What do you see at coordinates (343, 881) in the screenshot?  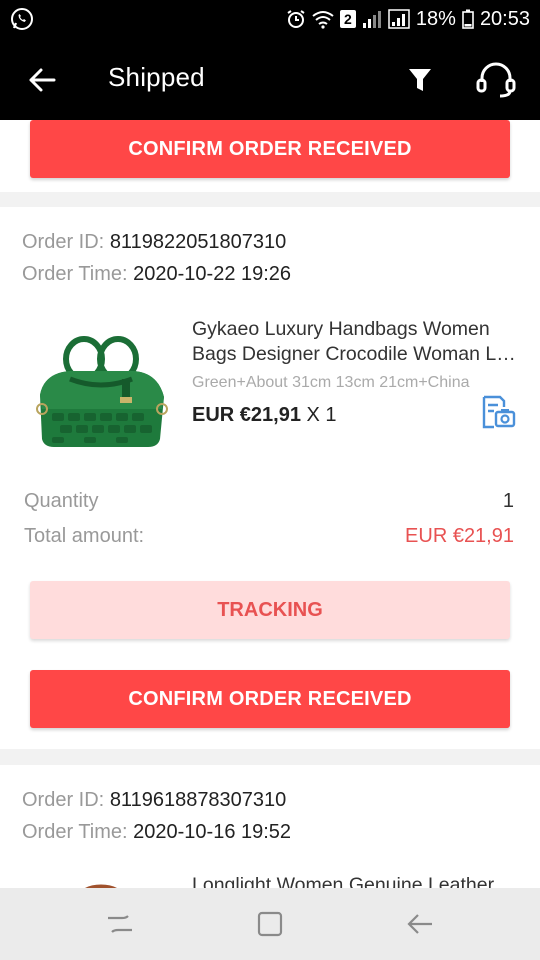 I see `product-name-line1: Longlight Women Genuine Leather` at bounding box center [343, 881].